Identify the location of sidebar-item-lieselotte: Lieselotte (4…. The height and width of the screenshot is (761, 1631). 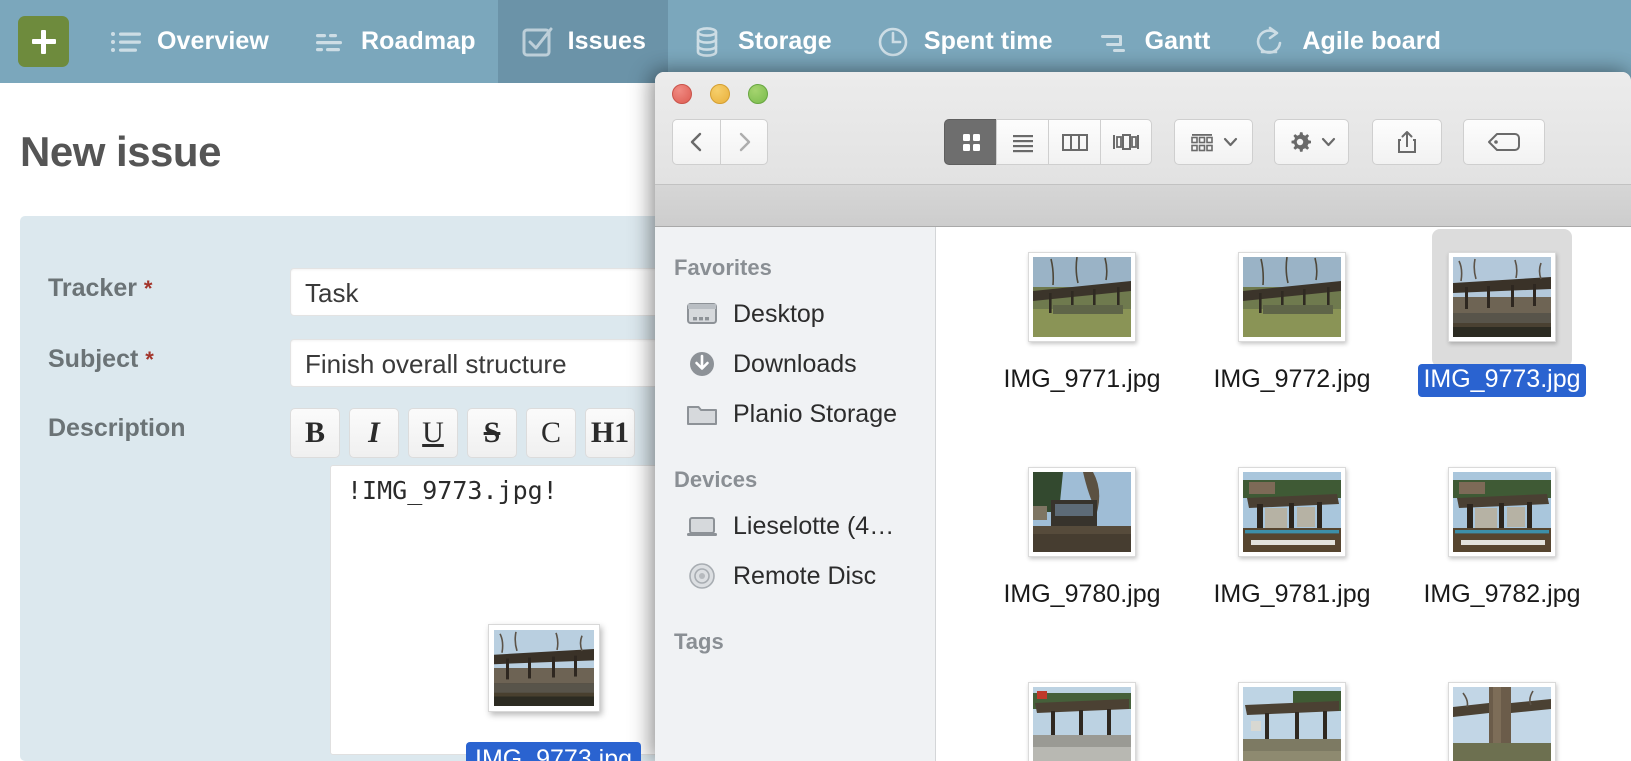
(795, 526).